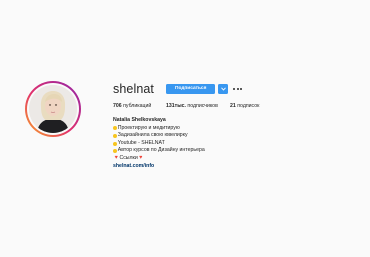 Image resolution: width=370 pixels, height=257 pixels. I want to click on bio-line-text: Задизайнила свою ювелирку, so click(152, 135).